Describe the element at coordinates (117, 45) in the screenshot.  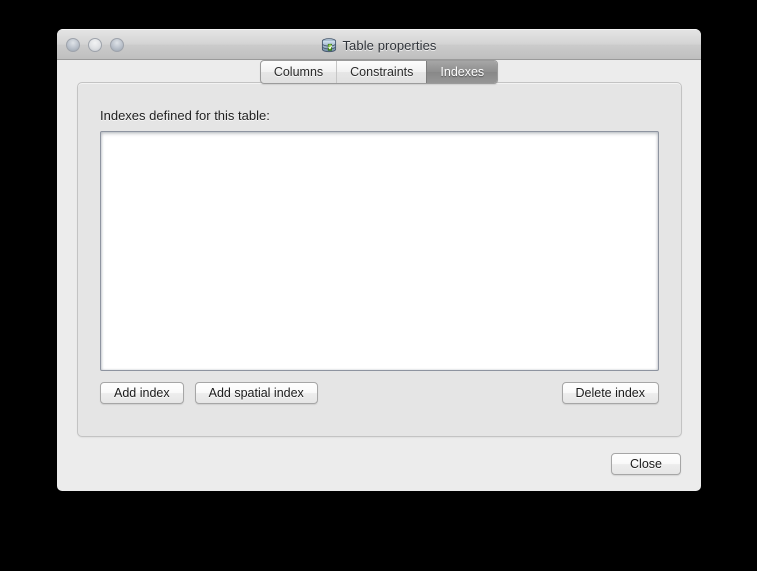
I see `zoom-window-button` at that location.